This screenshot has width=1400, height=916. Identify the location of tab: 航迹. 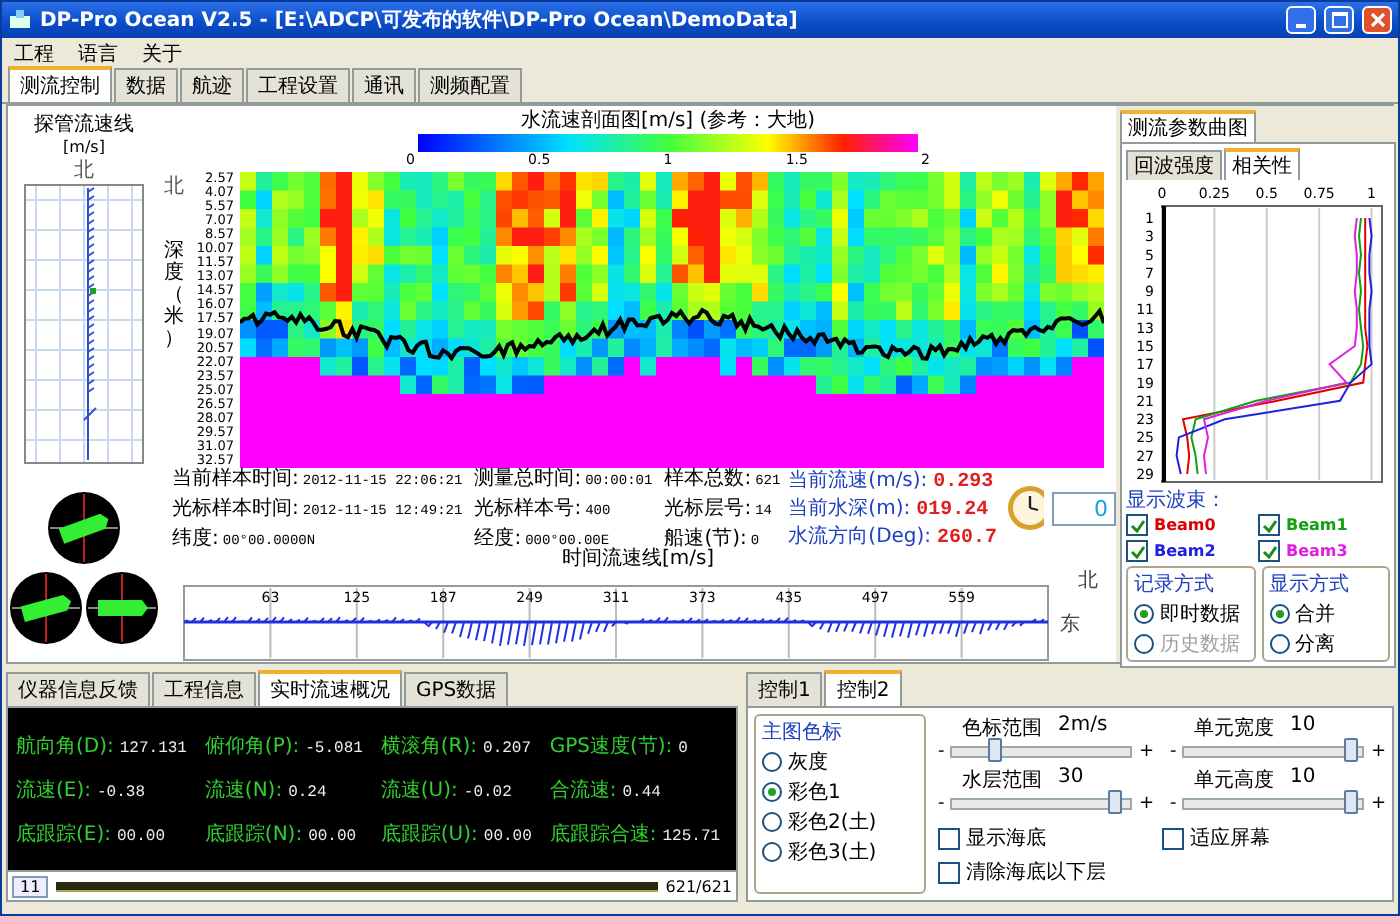
(212, 85).